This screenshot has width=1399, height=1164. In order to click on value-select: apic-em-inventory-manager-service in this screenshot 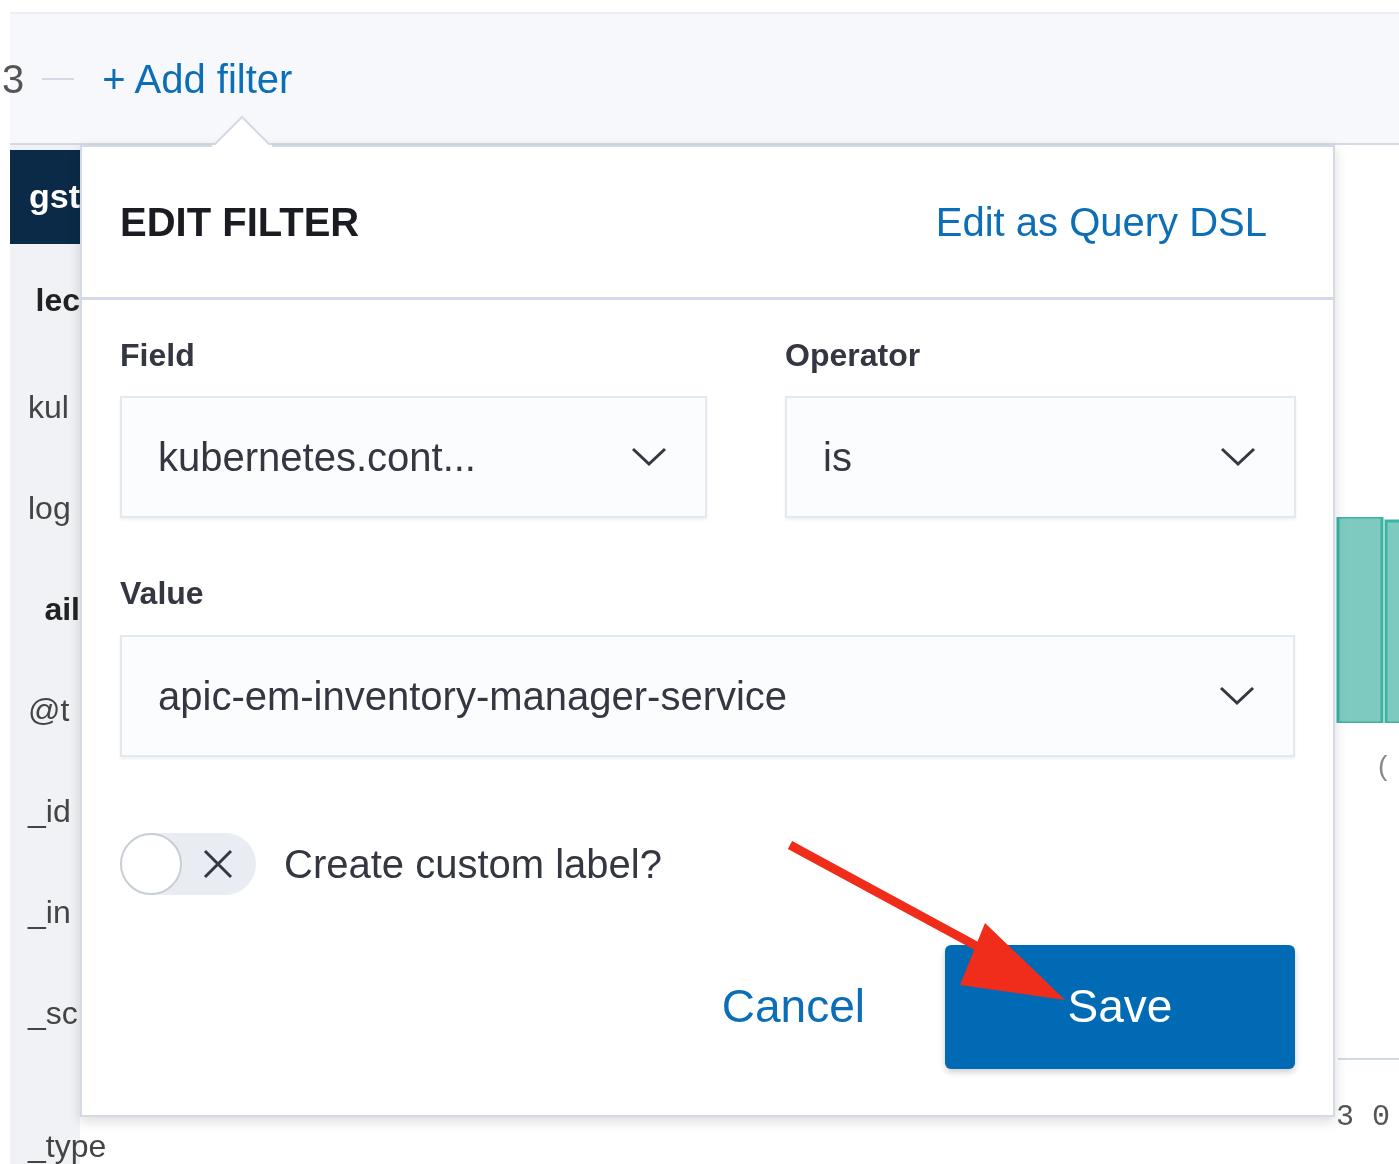, I will do `click(707, 695)`.